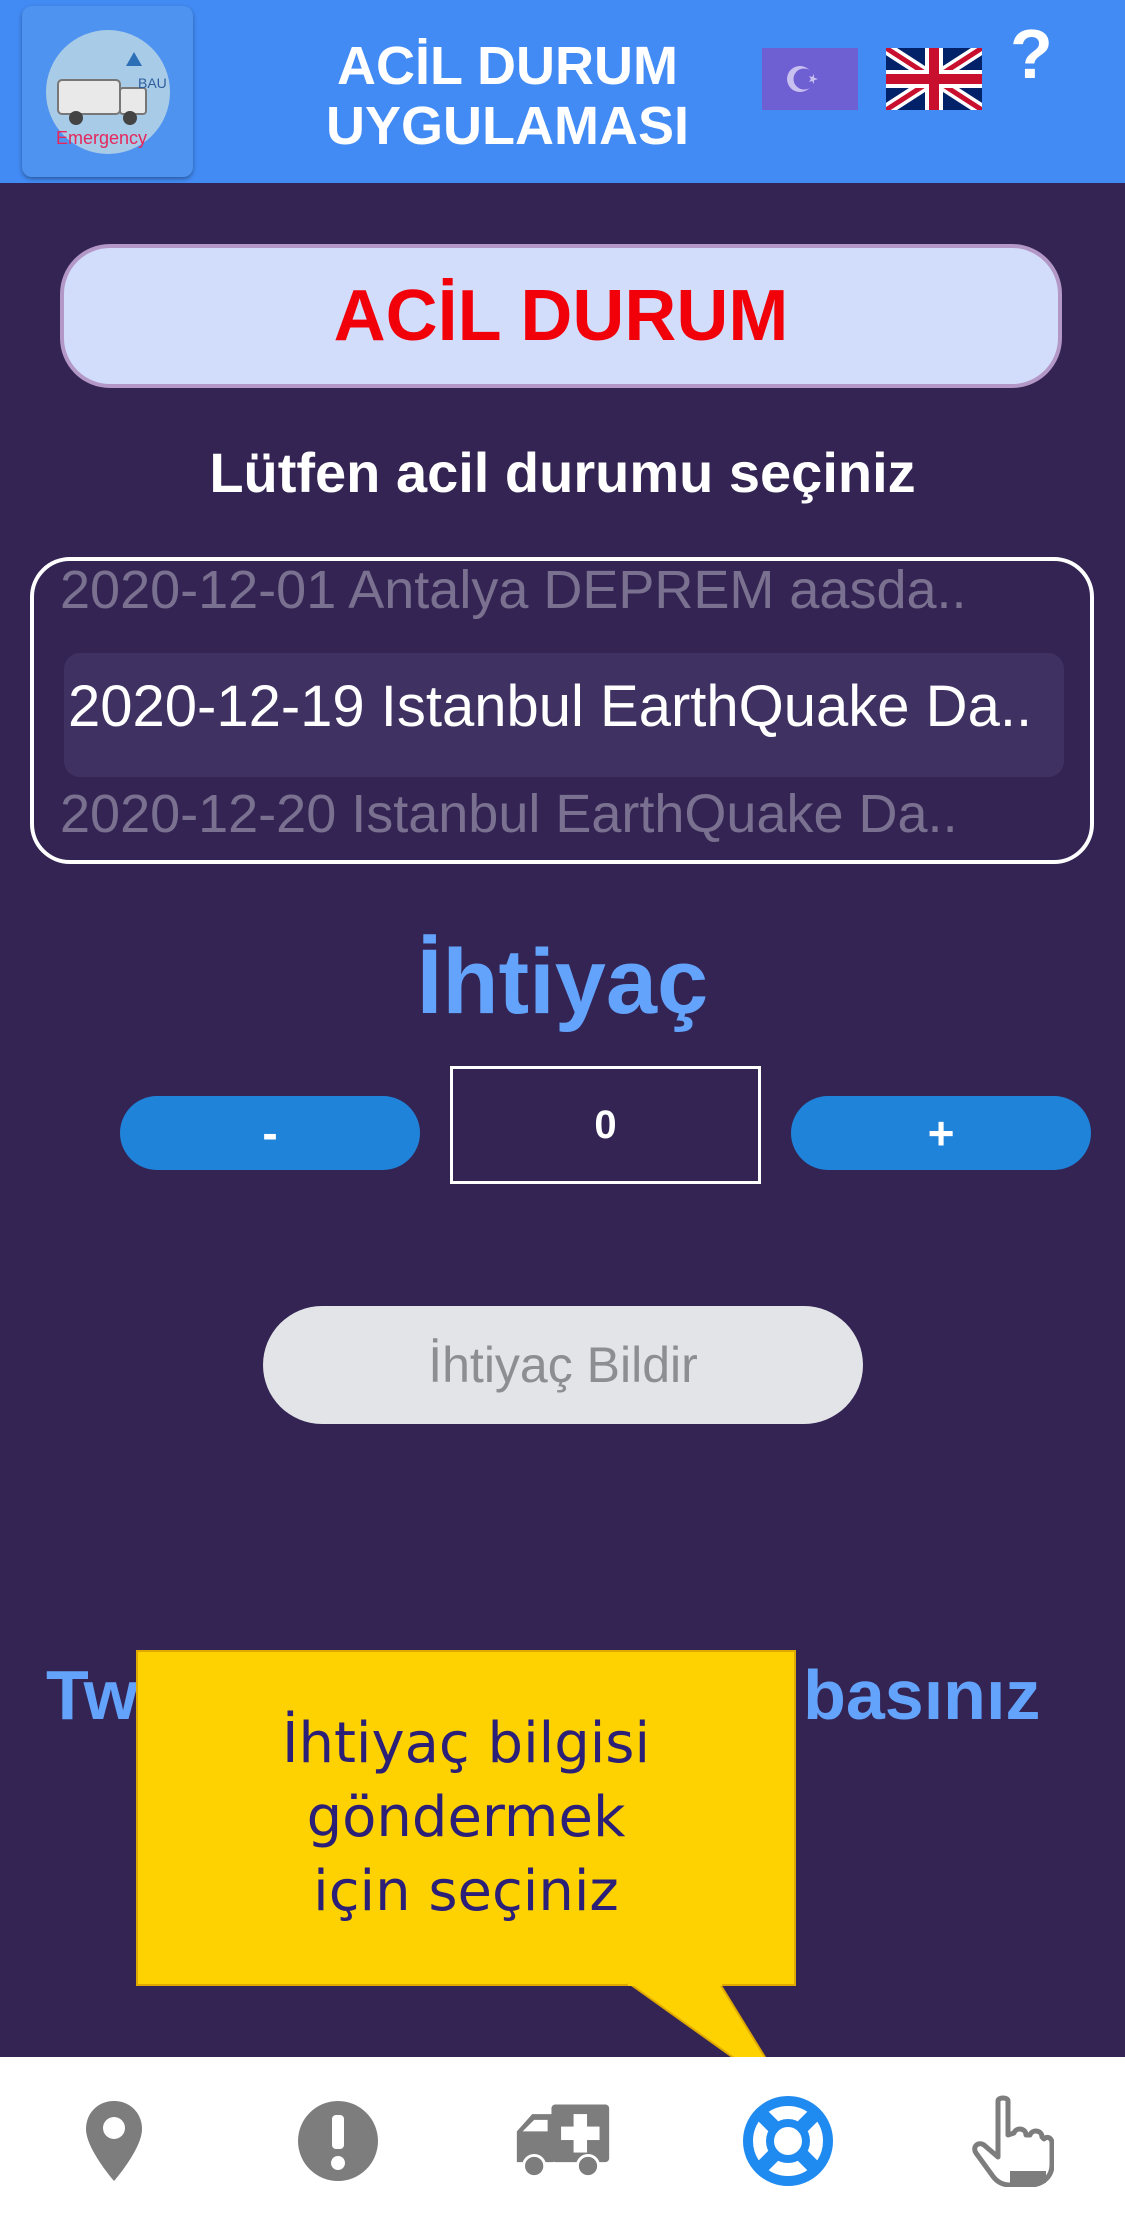  I want to click on hand-pointer-icon, so click(1012, 2141).